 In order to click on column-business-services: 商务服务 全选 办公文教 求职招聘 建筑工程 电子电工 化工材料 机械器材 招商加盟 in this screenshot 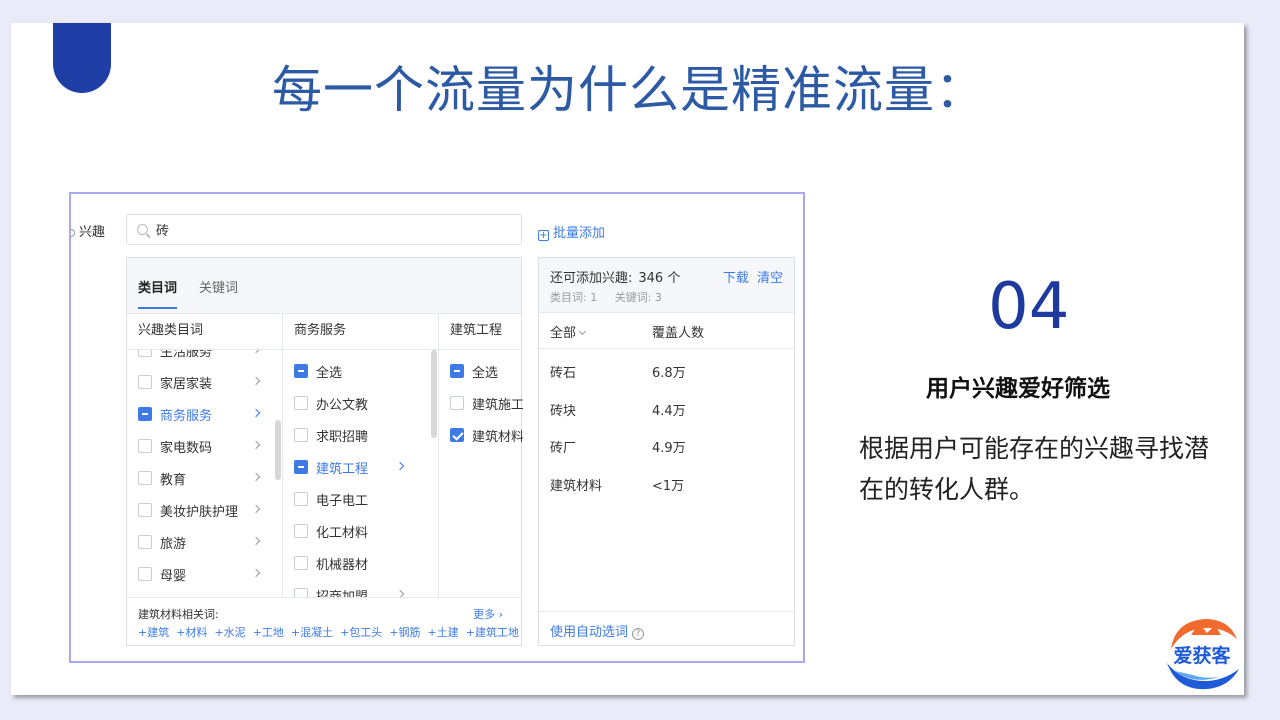, I will do `click(361, 455)`.